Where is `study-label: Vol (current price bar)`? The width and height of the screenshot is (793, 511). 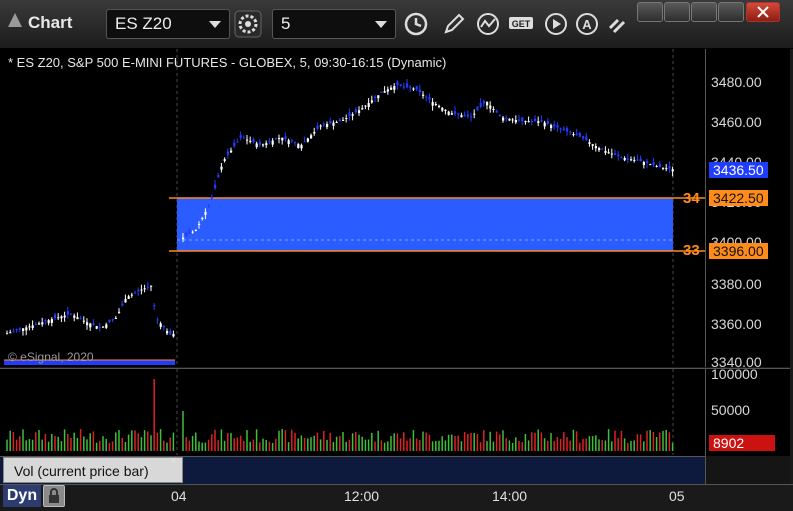 study-label: Vol (current price bar) is located at coordinates (93, 470).